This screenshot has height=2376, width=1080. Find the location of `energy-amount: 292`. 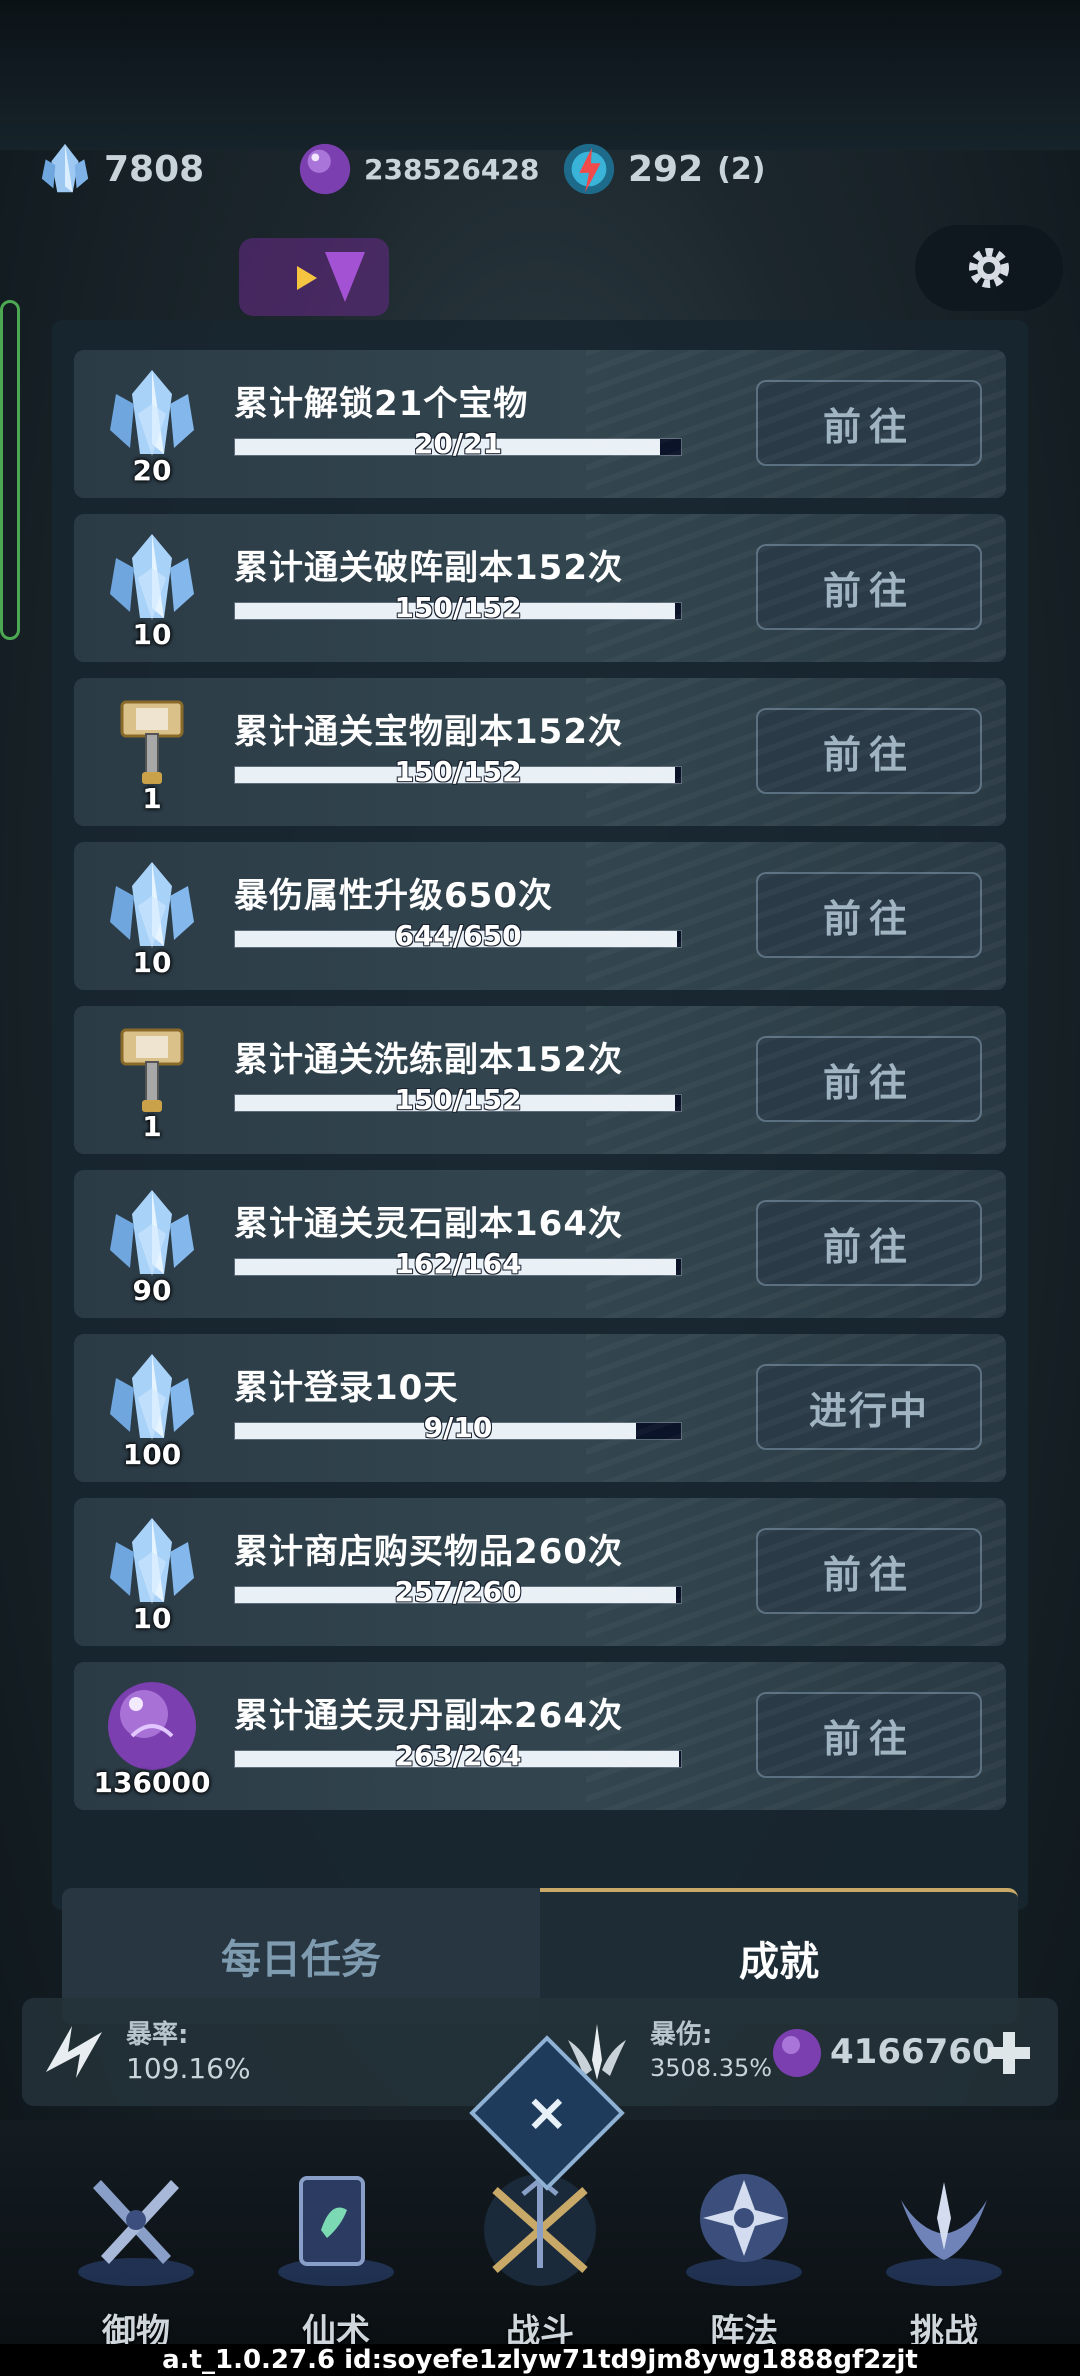

energy-amount: 292 is located at coordinates (666, 169).